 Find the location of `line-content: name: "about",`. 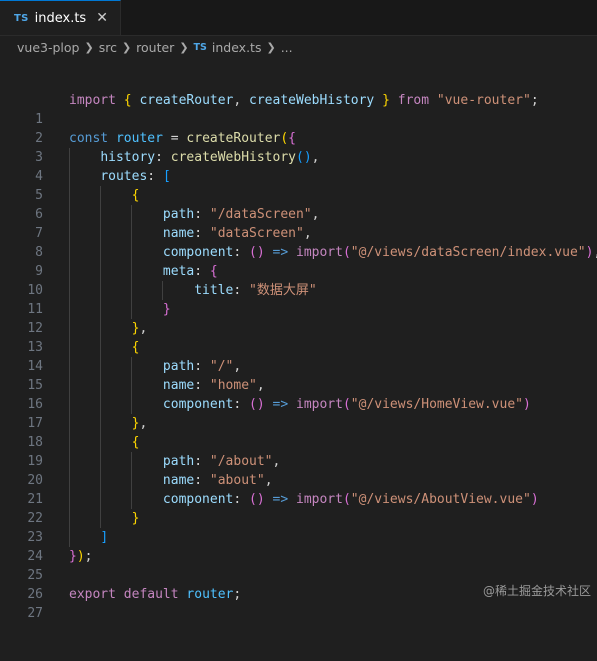

line-content: name: "about", is located at coordinates (217, 480).